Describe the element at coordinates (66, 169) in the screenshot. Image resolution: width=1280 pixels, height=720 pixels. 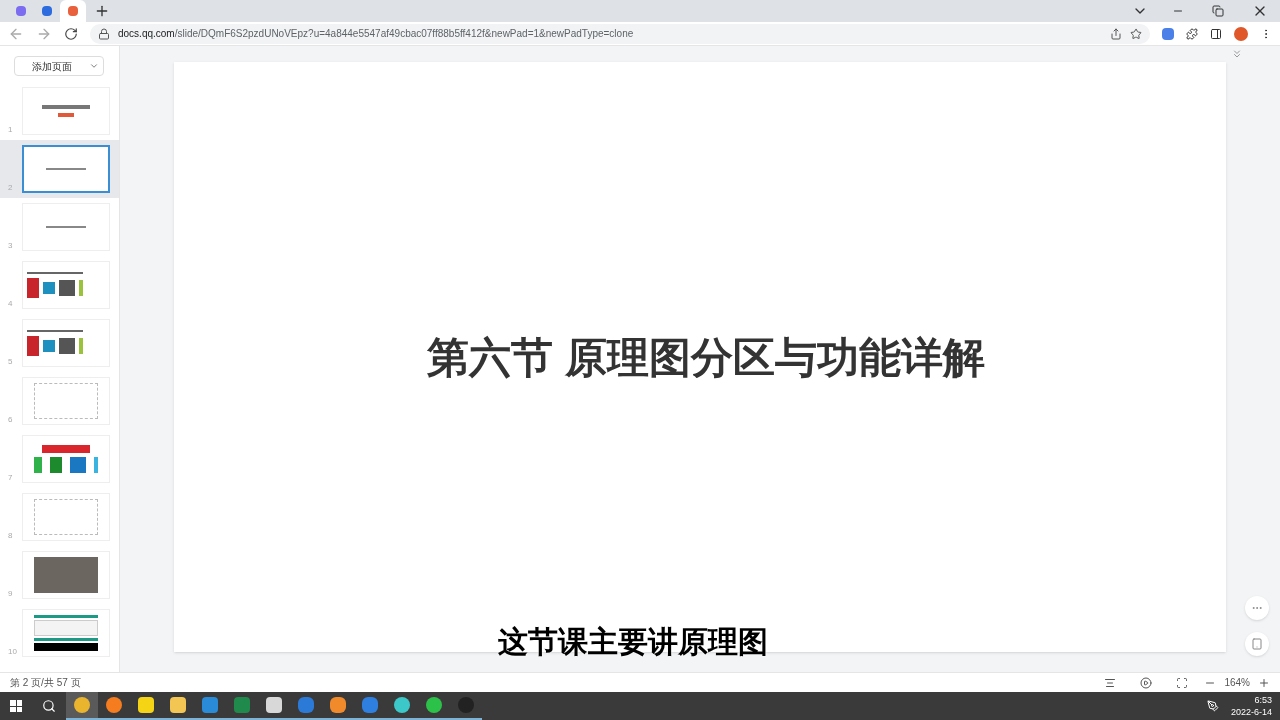
I see `slide-thumbnail` at that location.